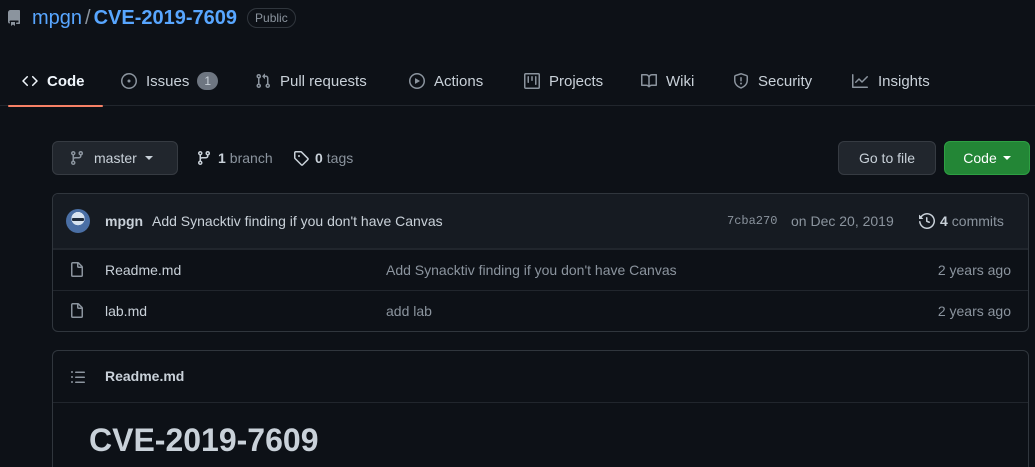 This screenshot has height=467, width=1035. Describe the element at coordinates (66, 81) in the screenshot. I see `tab-label: Code` at that location.